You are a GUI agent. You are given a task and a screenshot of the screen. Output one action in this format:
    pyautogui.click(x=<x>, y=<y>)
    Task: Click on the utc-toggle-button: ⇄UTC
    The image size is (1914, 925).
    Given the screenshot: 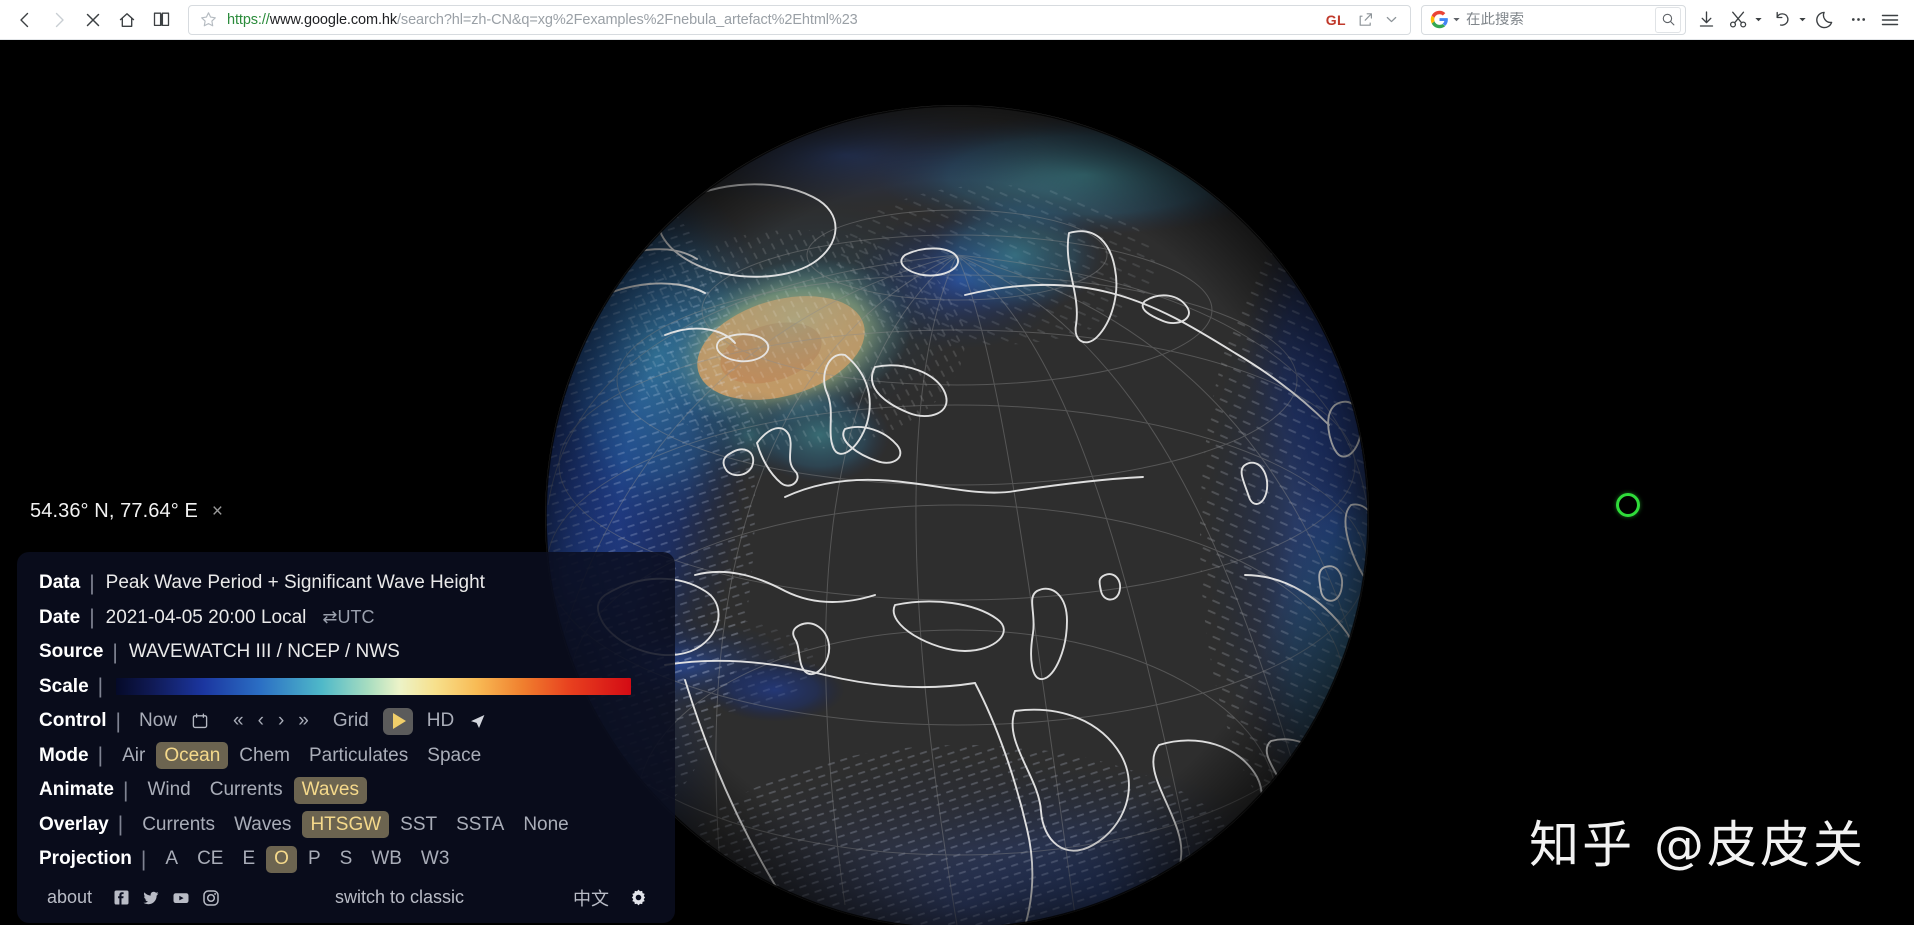 What is the action you would take?
    pyautogui.click(x=348, y=617)
    